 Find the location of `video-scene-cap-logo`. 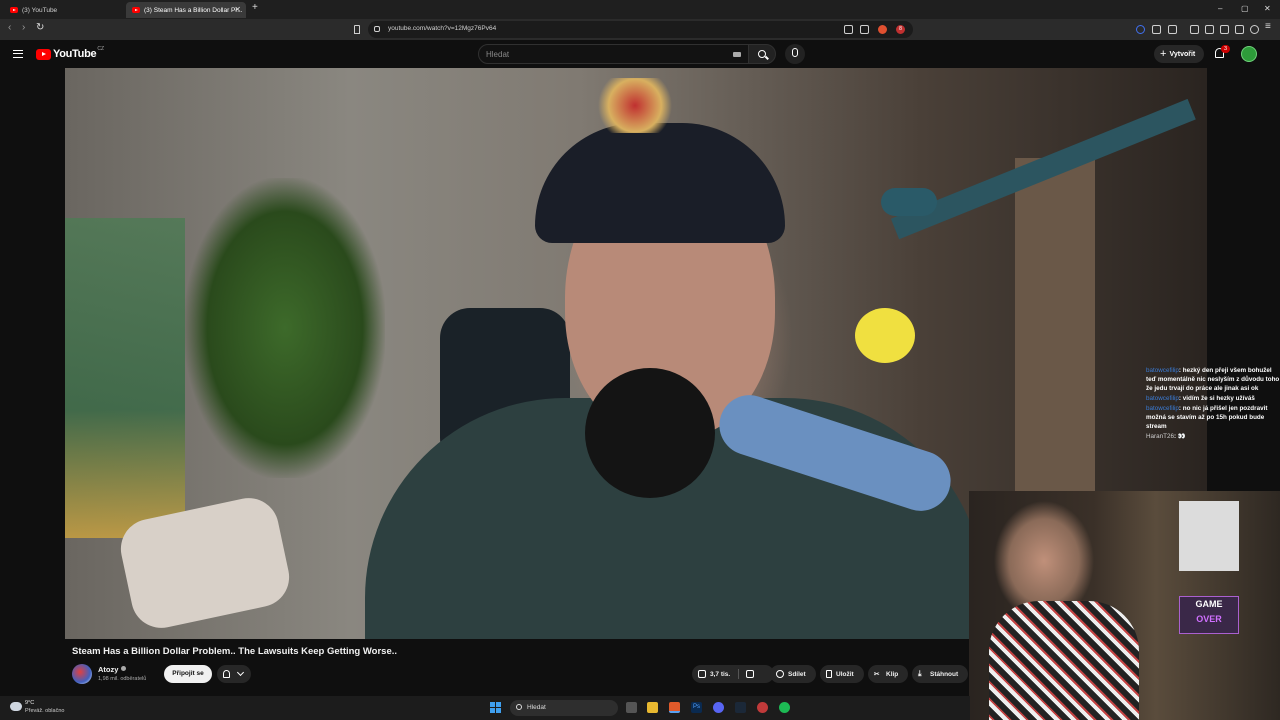

video-scene-cap-logo is located at coordinates (635, 105).